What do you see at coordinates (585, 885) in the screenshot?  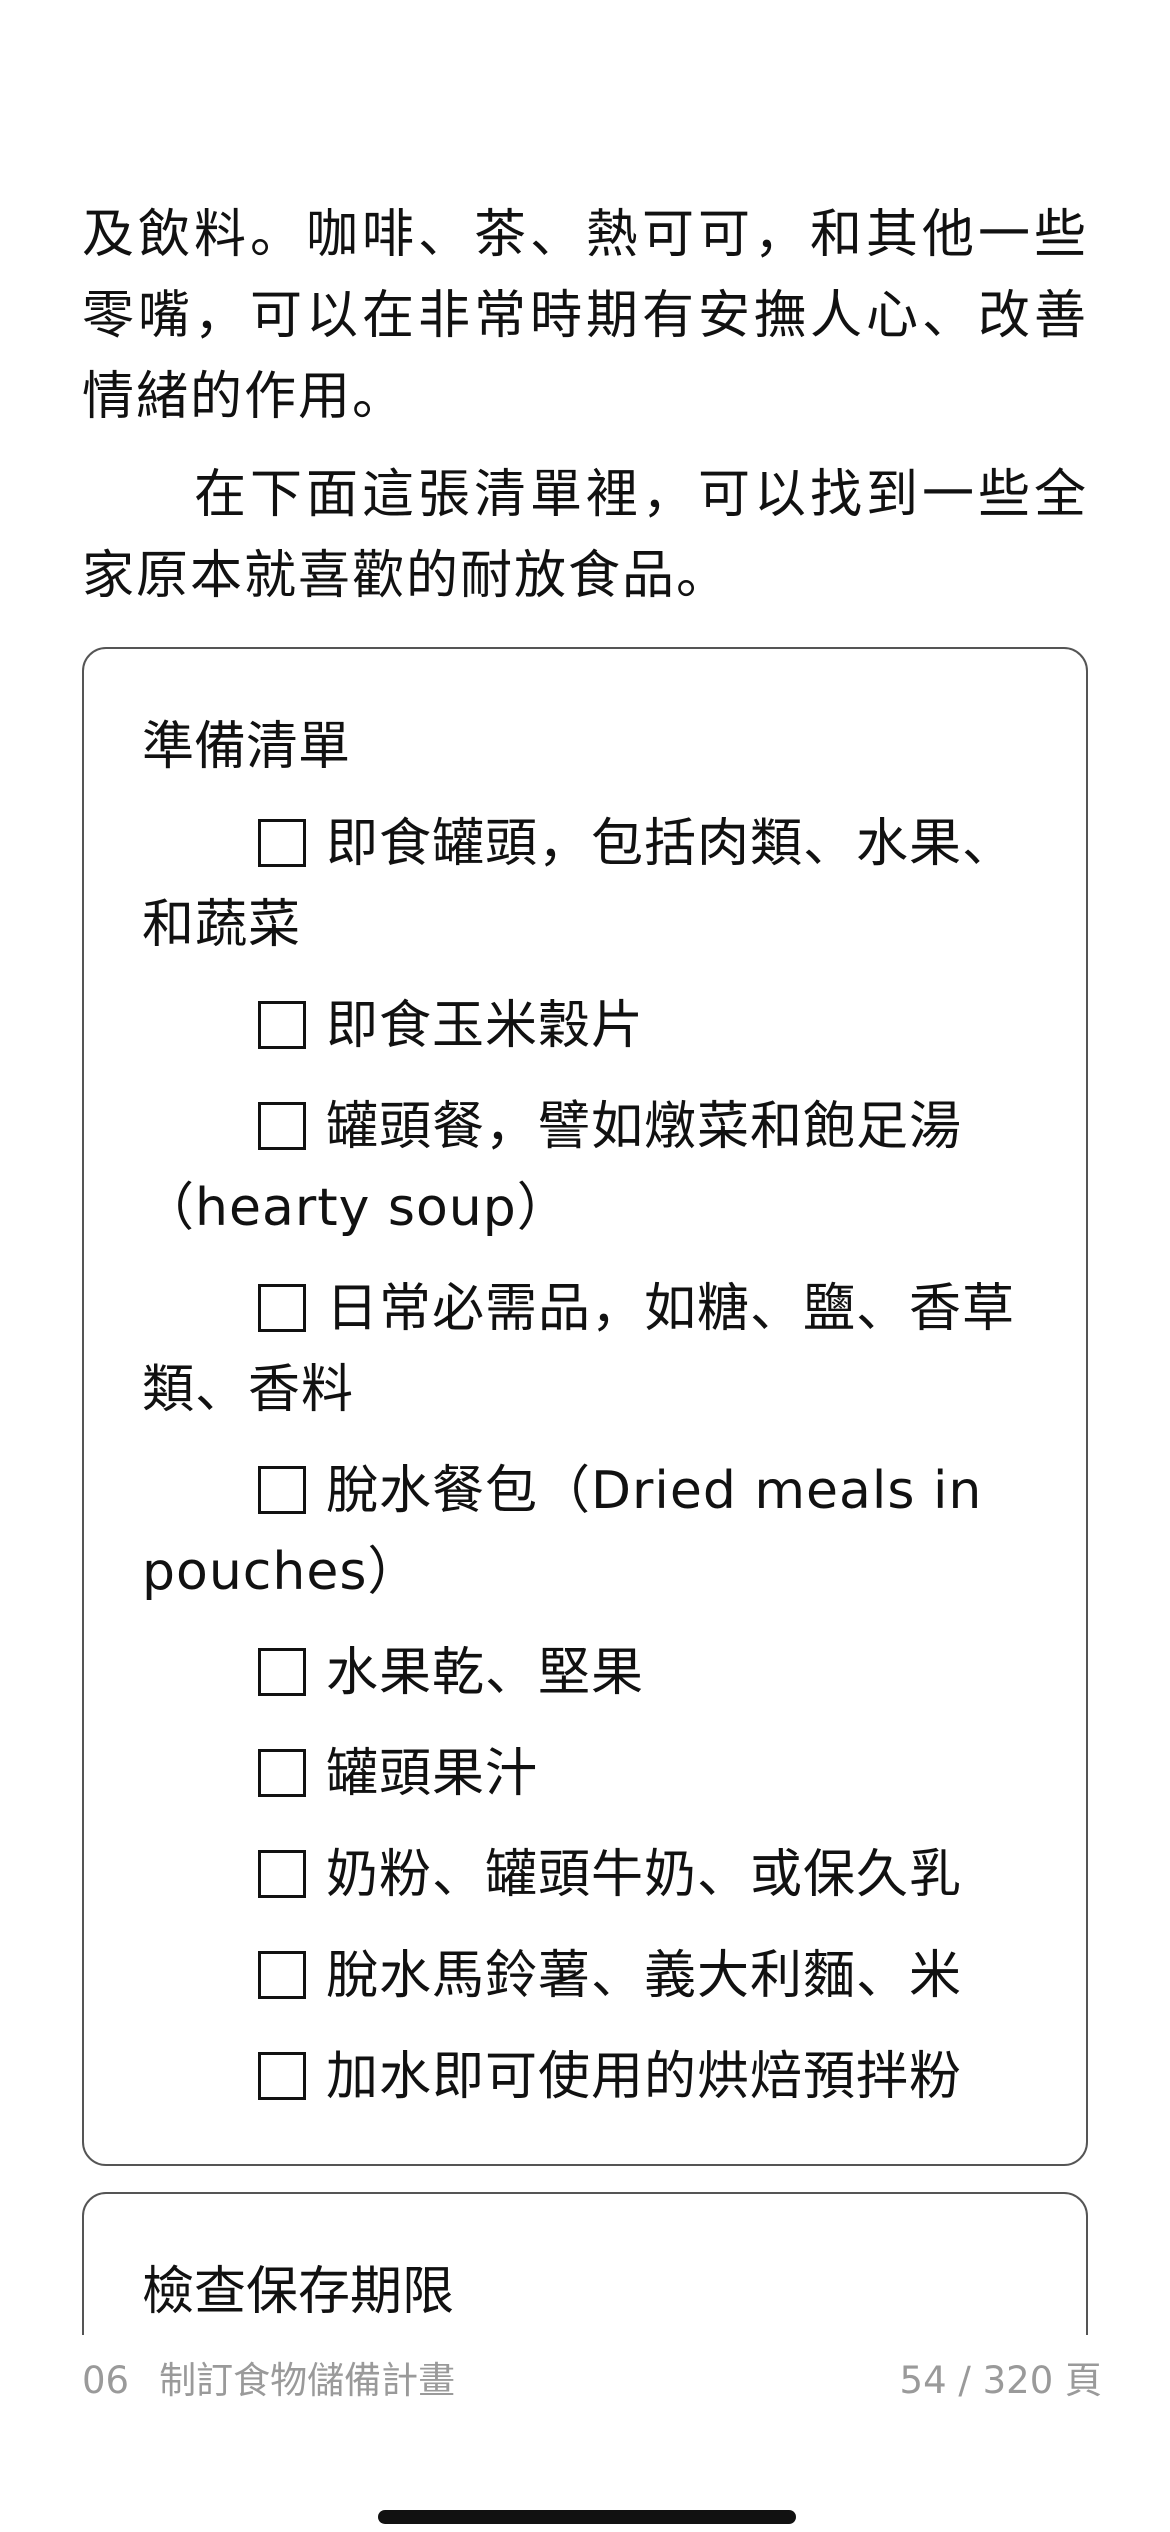 I see `checklist-item: 即食罐頭，包括肉類、水果、和蔬菜` at bounding box center [585, 885].